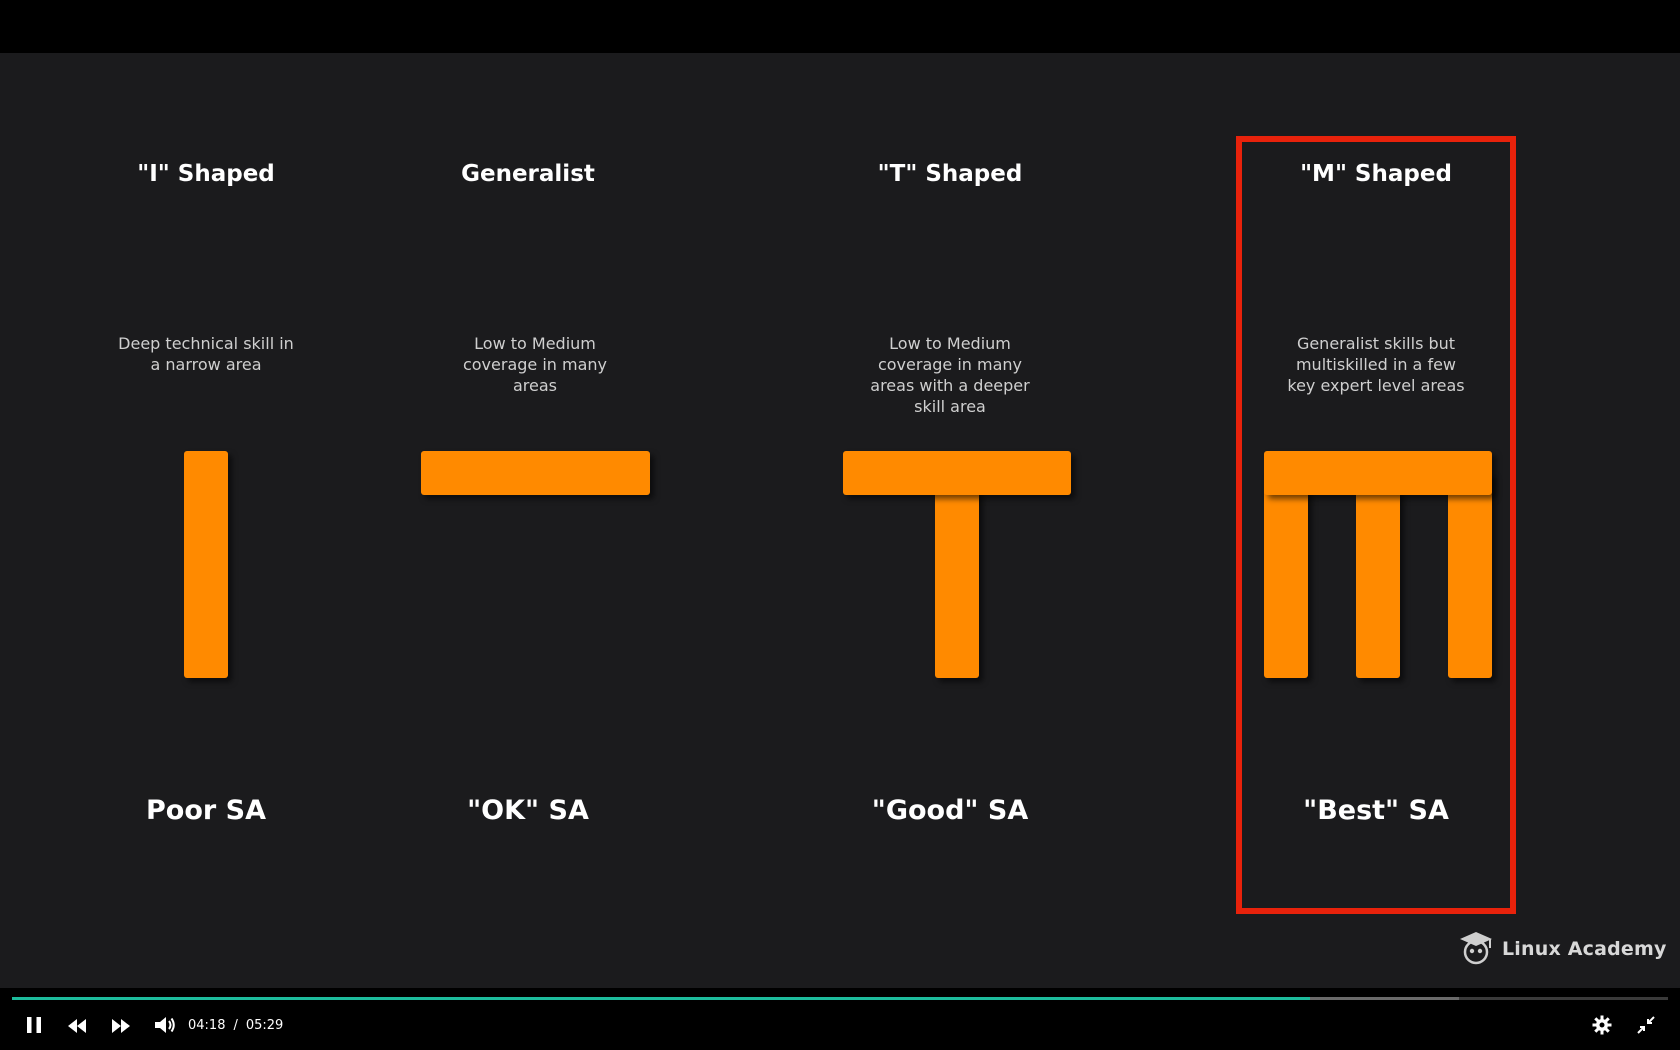 This screenshot has width=1680, height=1050. I want to click on column-description-generalist: Low to Medium coverage in many areas, so click(535, 364).